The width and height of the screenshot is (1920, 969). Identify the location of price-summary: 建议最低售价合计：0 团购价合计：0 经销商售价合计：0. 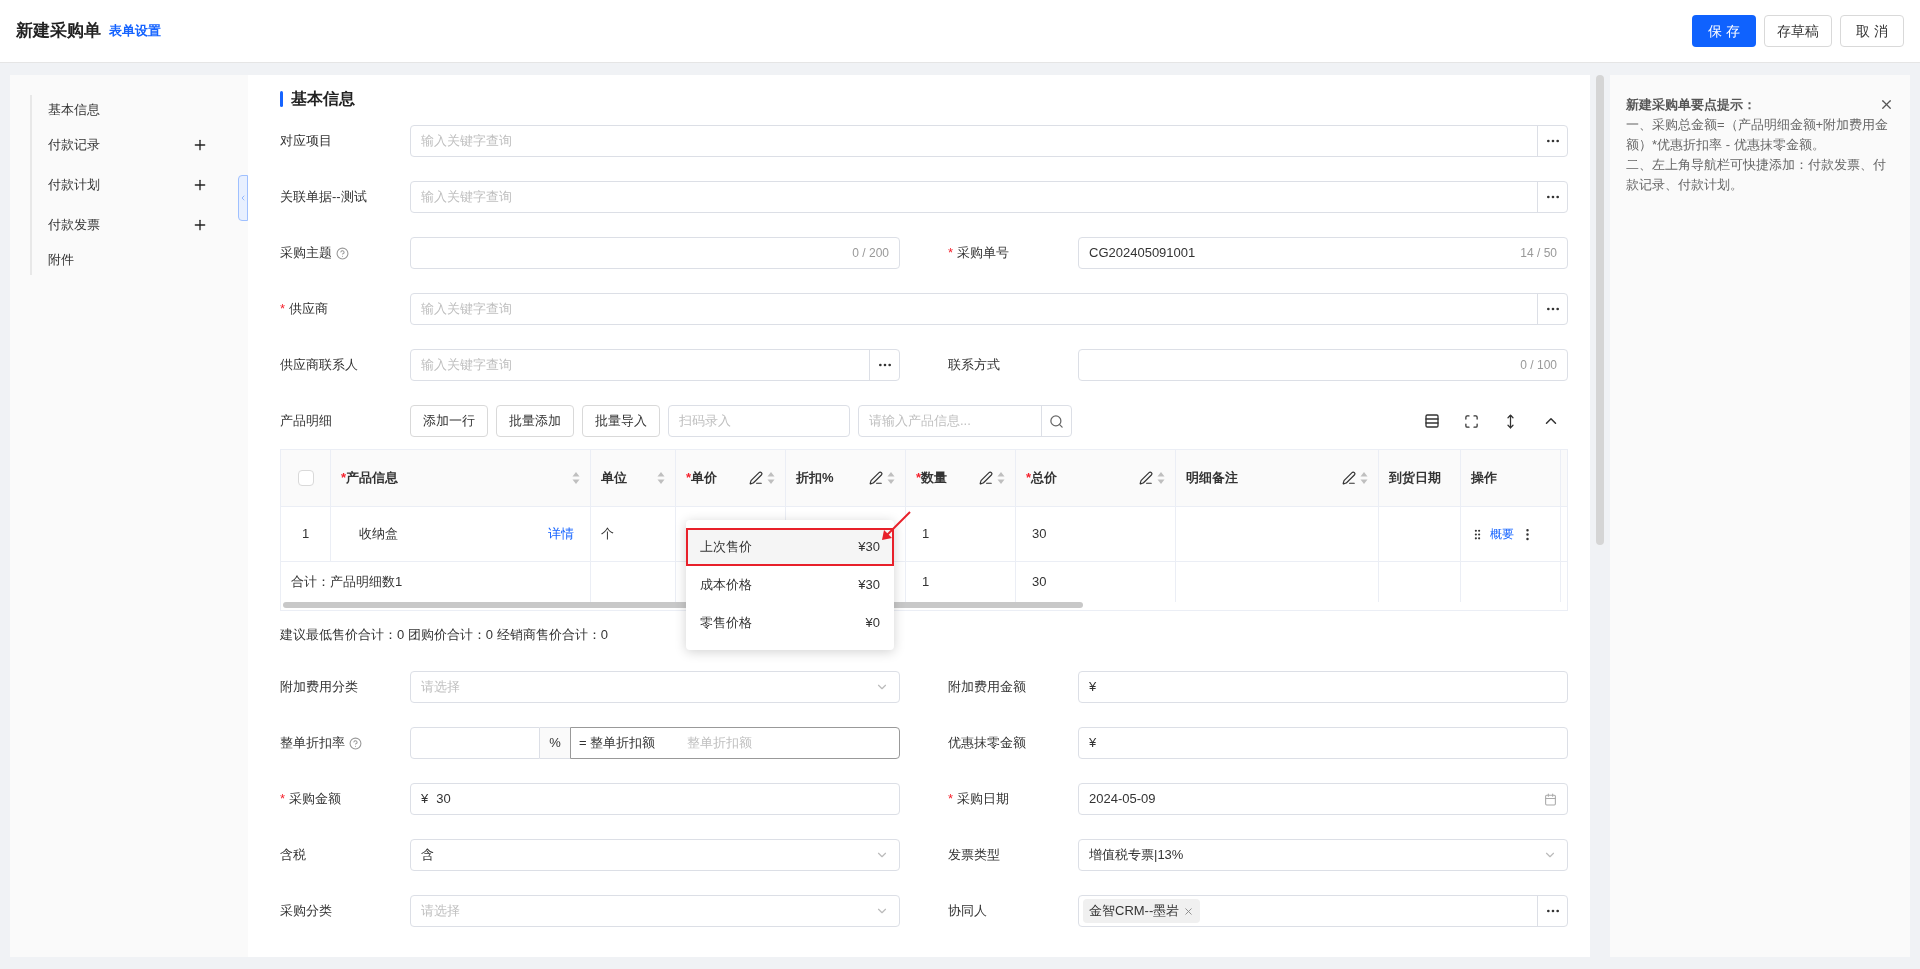
(444, 635).